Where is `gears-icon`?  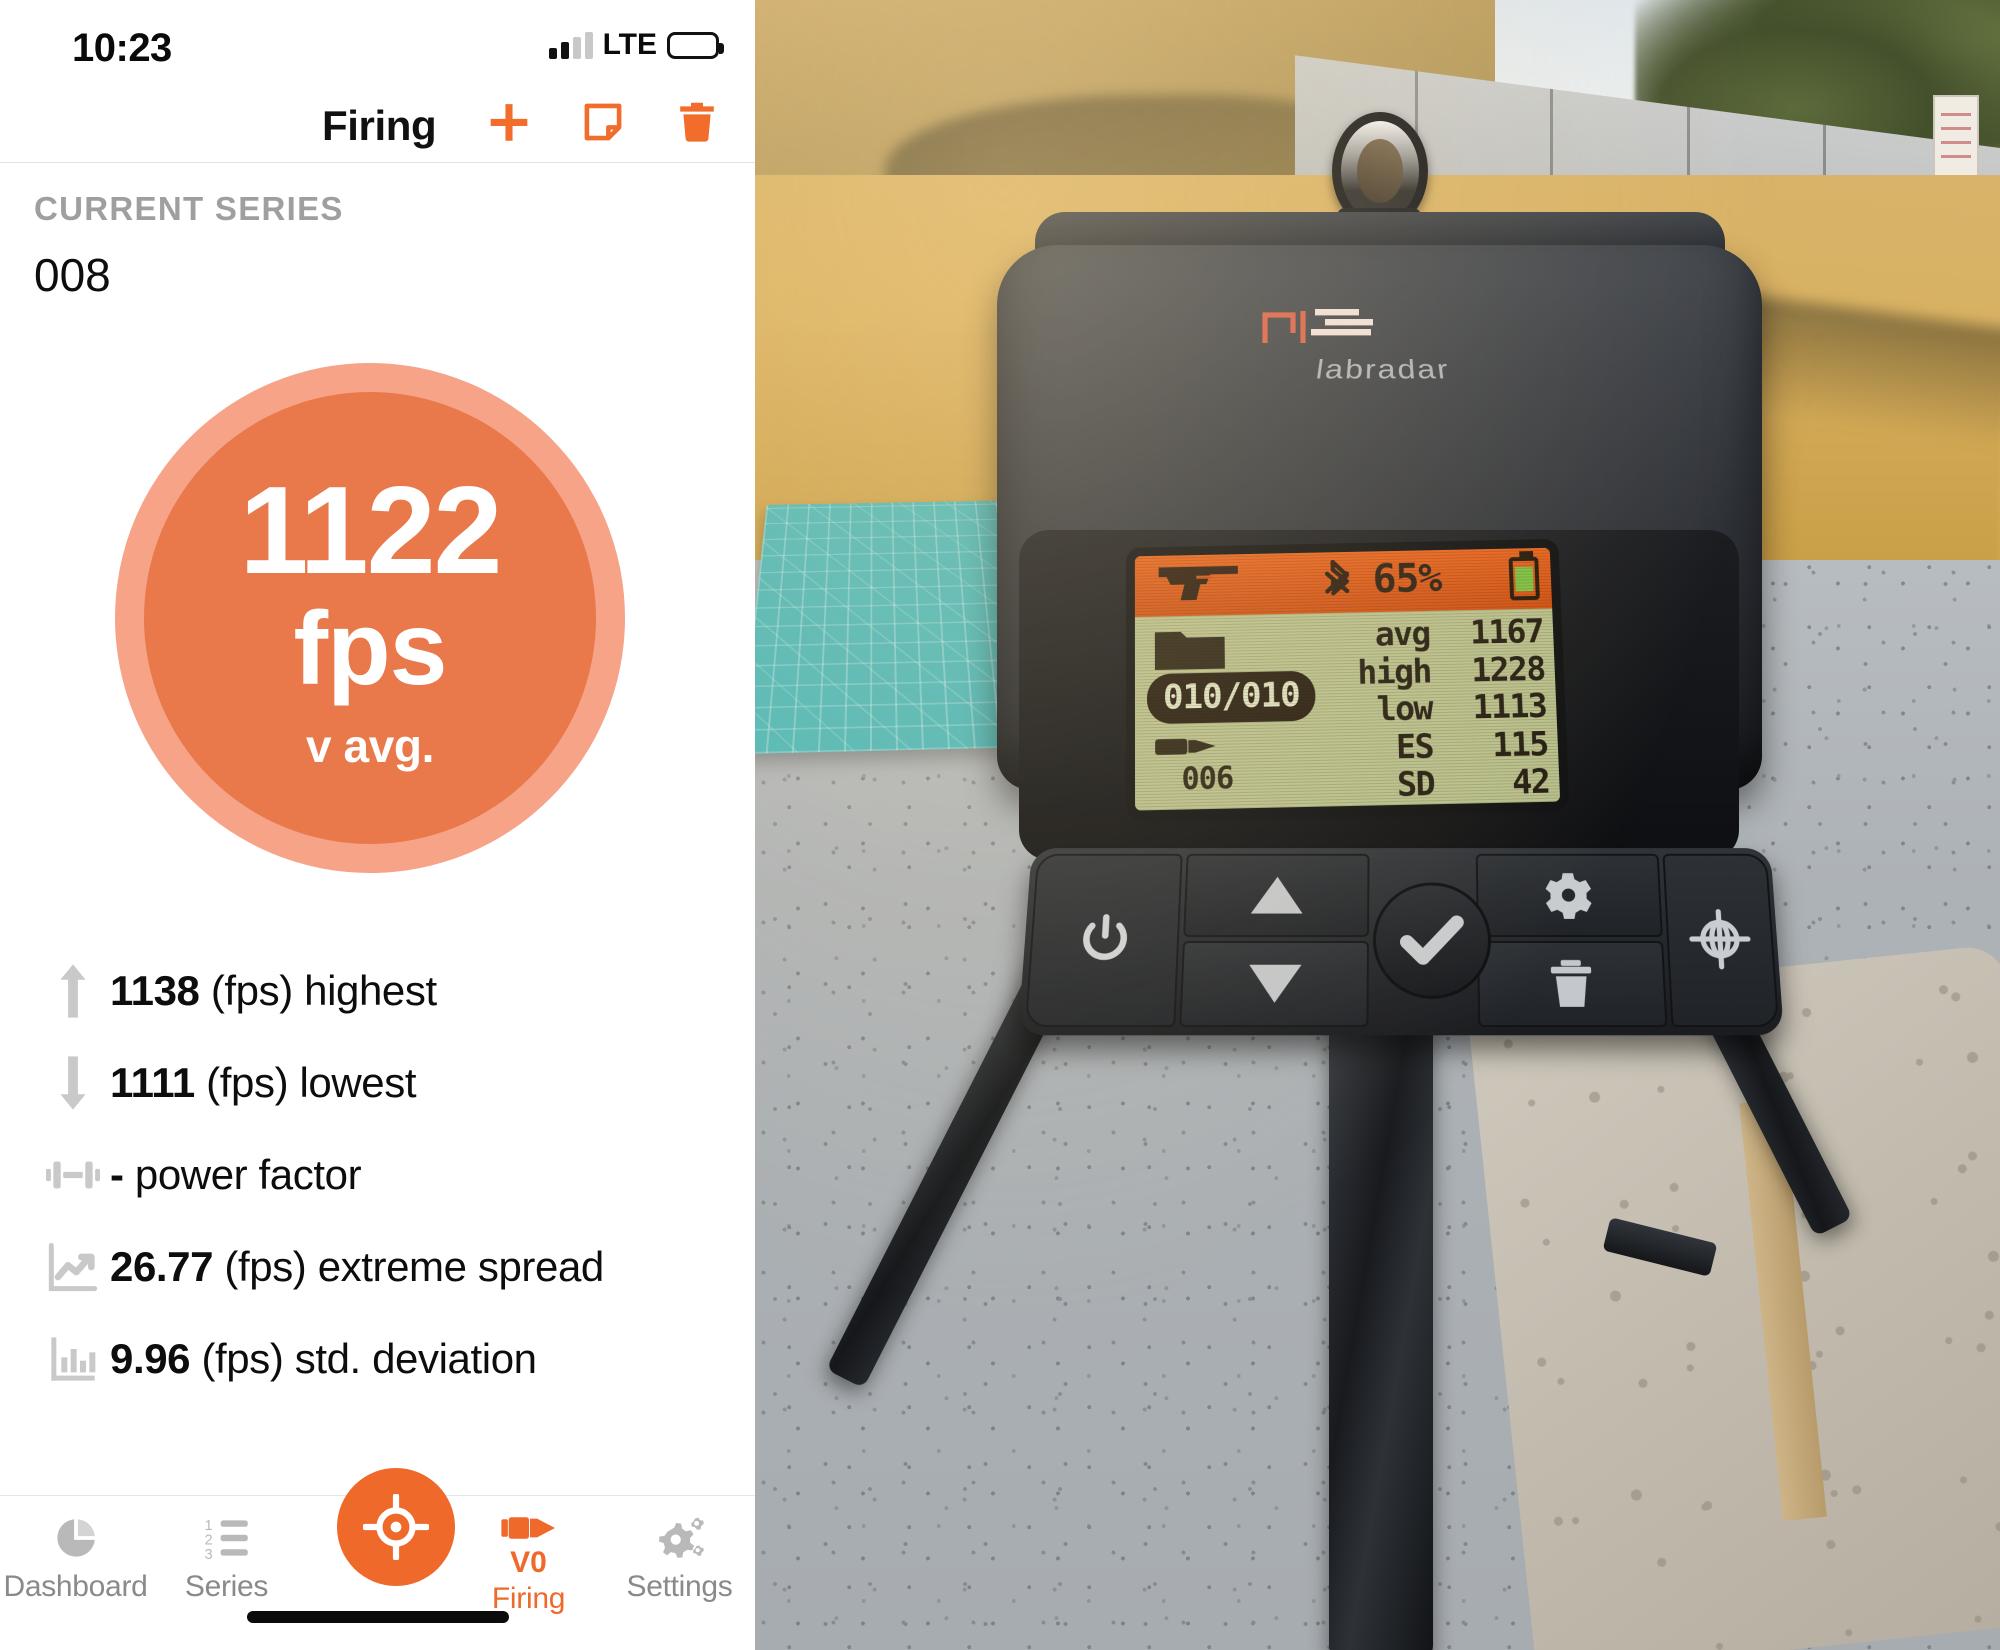 gears-icon is located at coordinates (680, 1538).